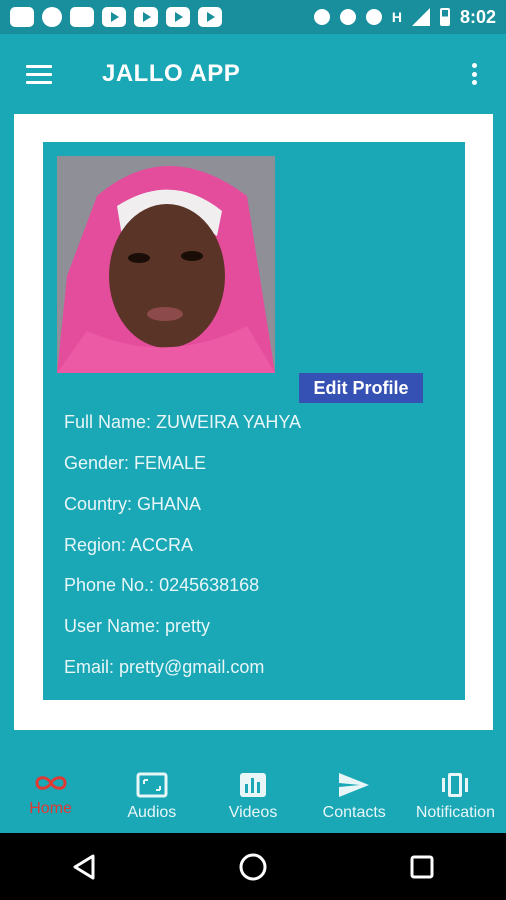 This screenshot has height=900, width=506. I want to click on back-button, so click(84, 867).